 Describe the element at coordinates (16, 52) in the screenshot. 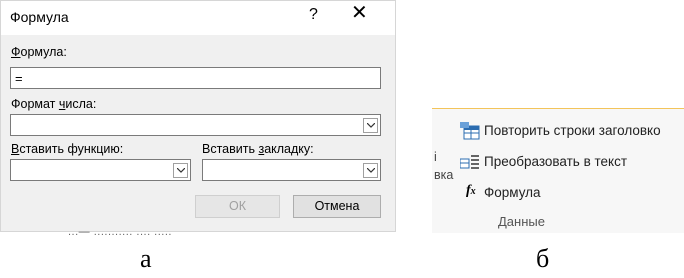

I see `formula-label-accesskey: Ф` at that location.